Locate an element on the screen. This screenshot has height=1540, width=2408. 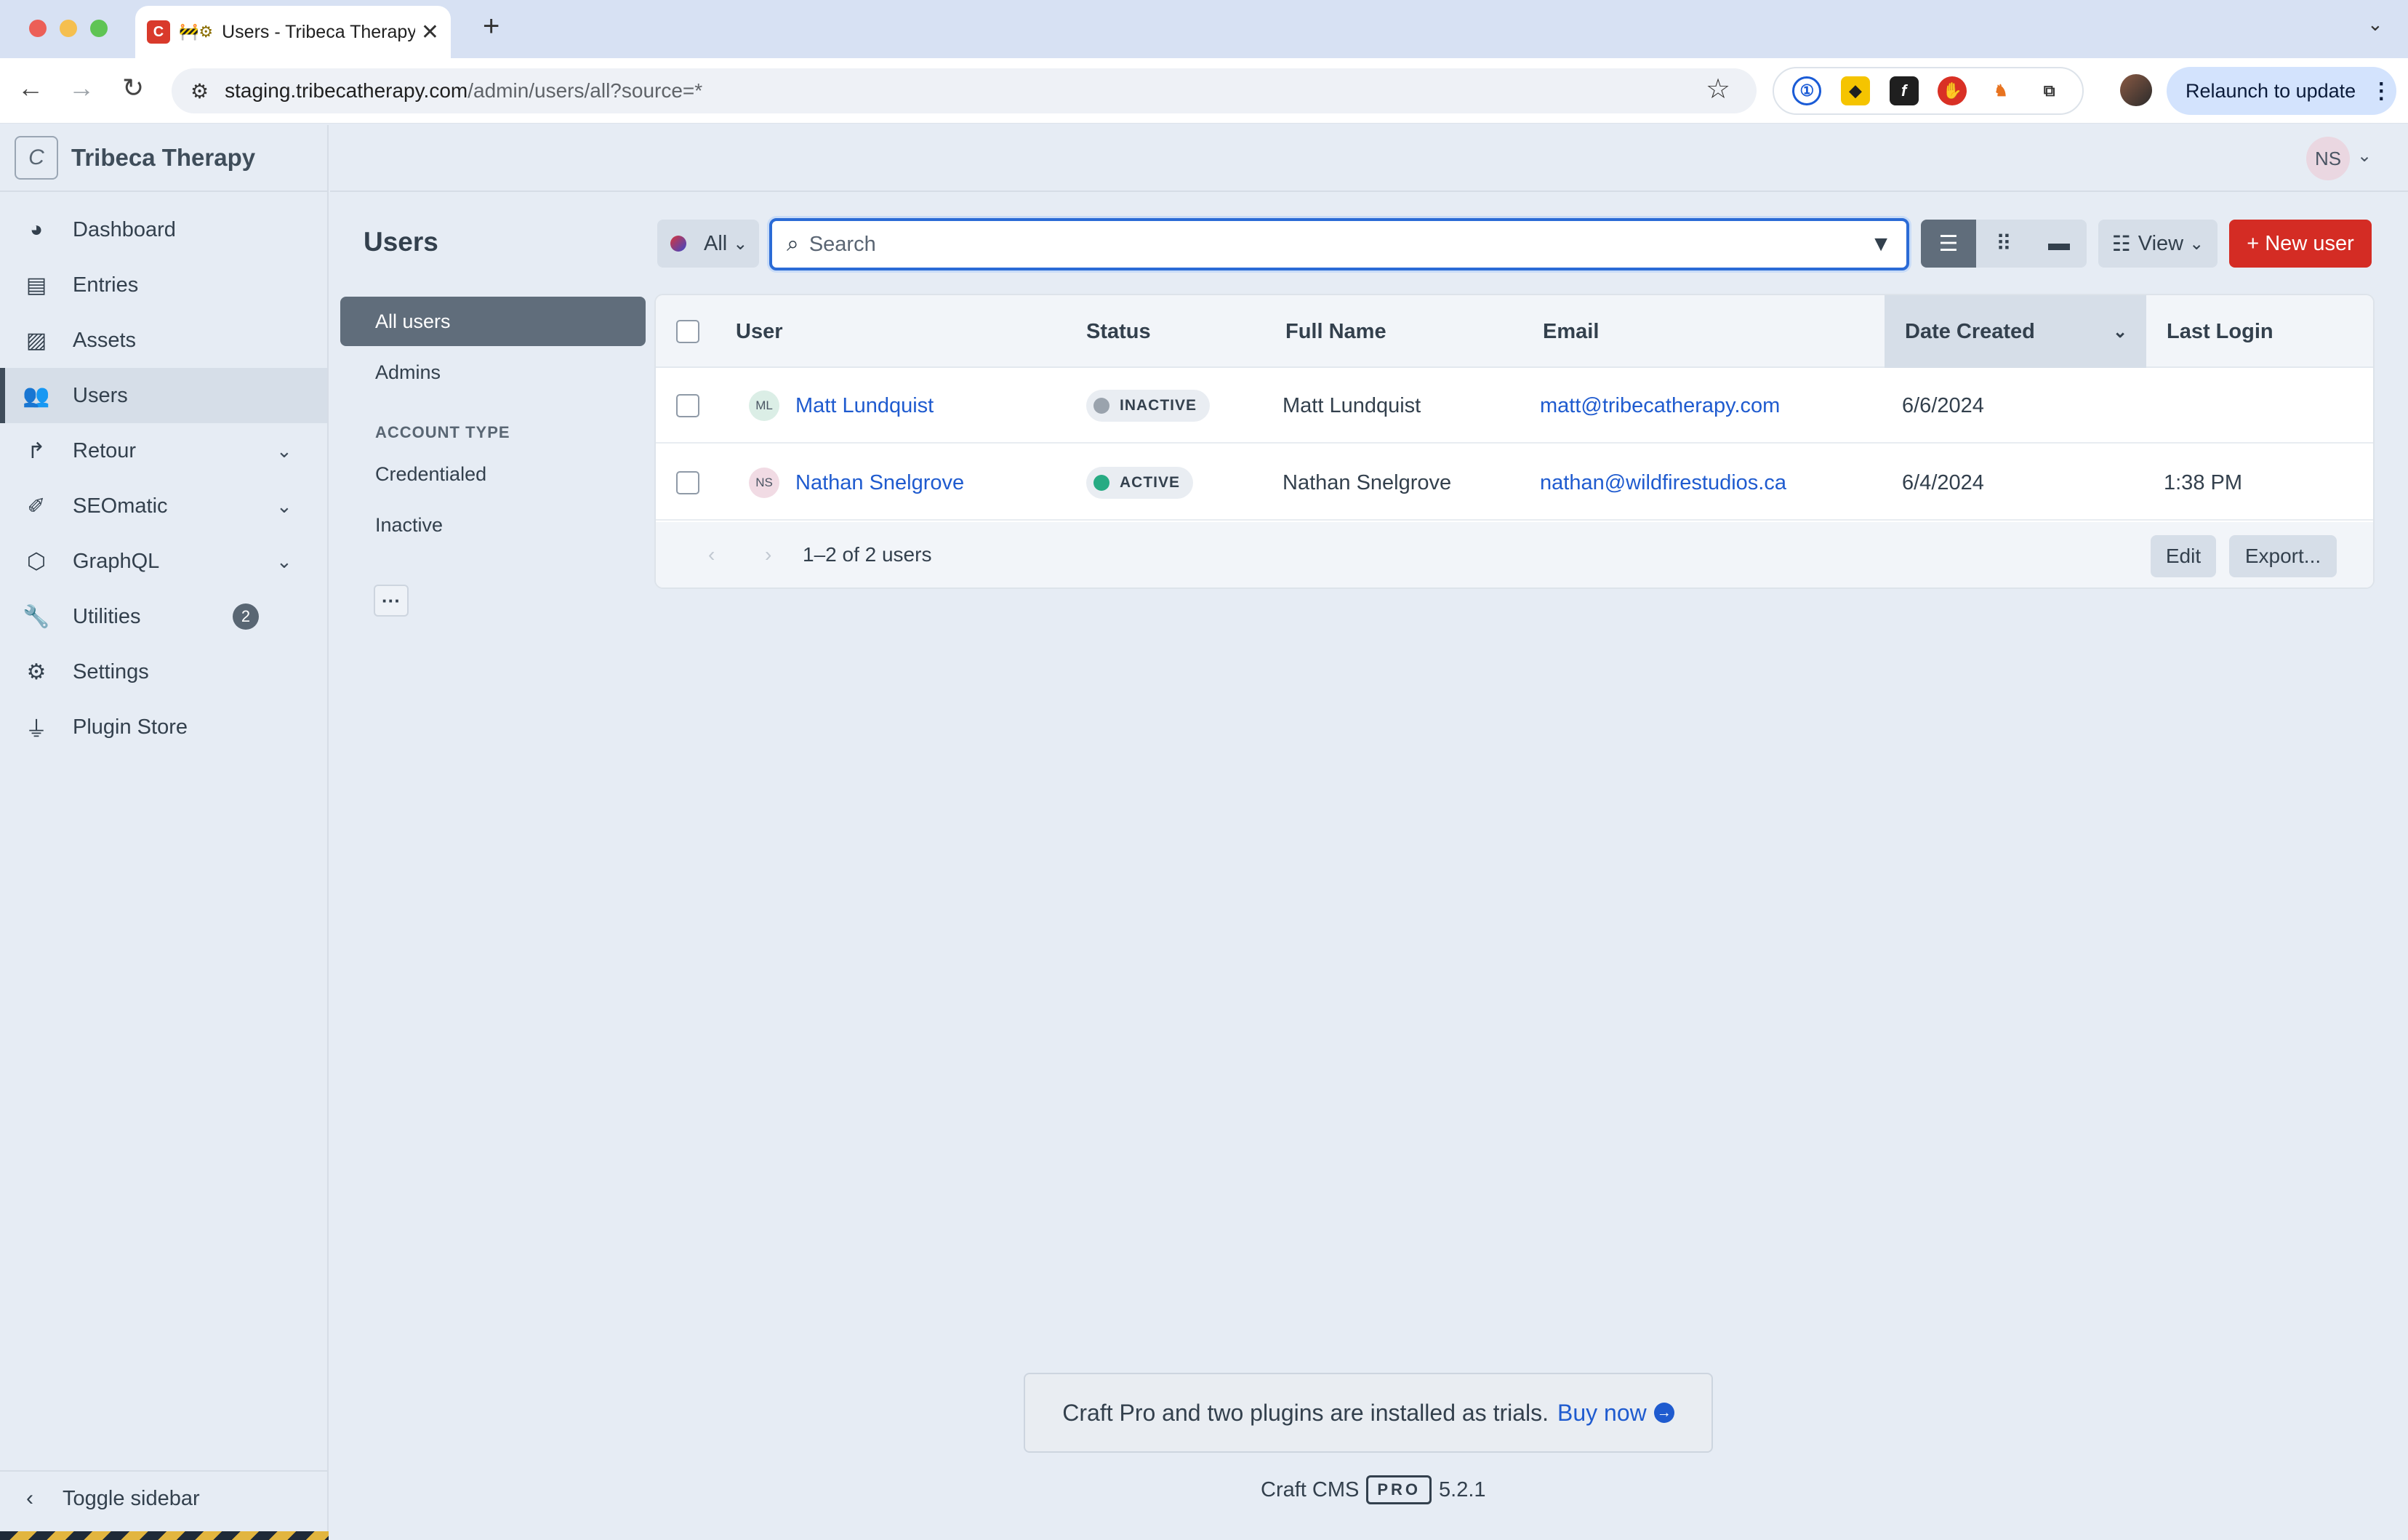
wrench-icon: 🔧 is located at coordinates (36, 616).